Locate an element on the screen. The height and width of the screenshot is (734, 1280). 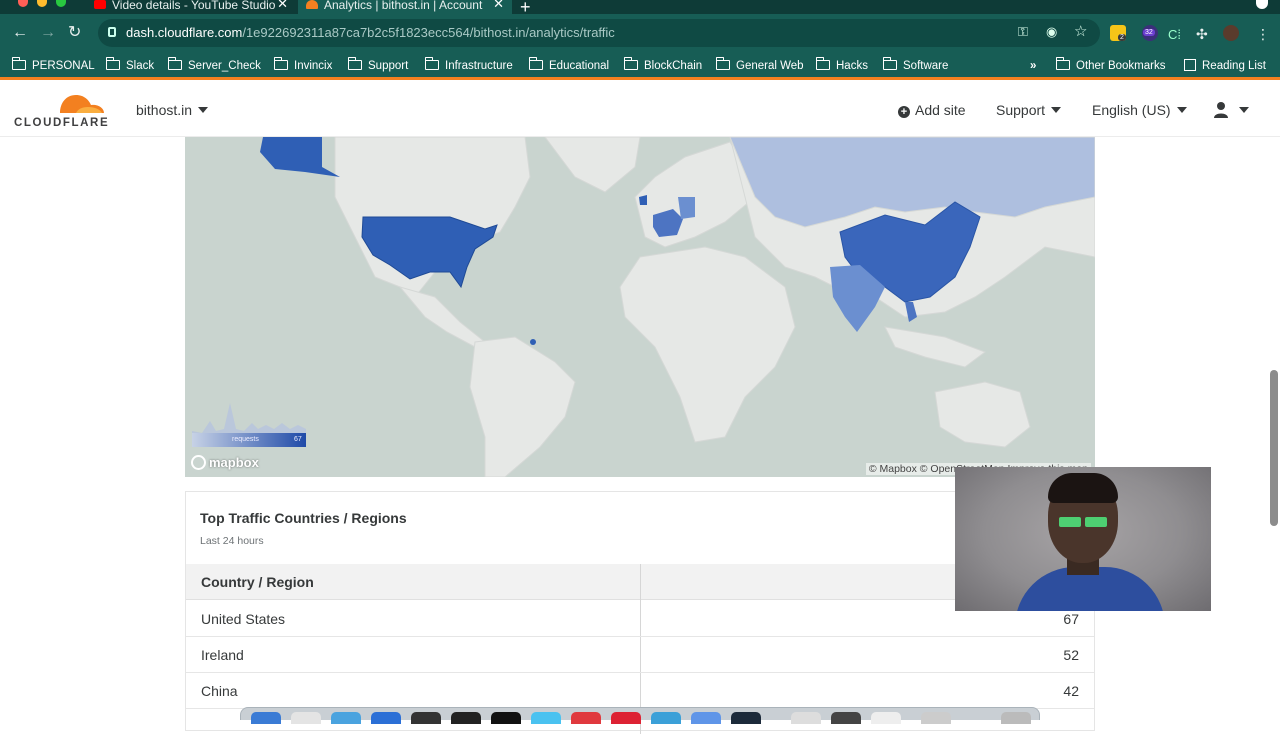
puzzle-icon: ✣ is located at coordinates (1202, 34).